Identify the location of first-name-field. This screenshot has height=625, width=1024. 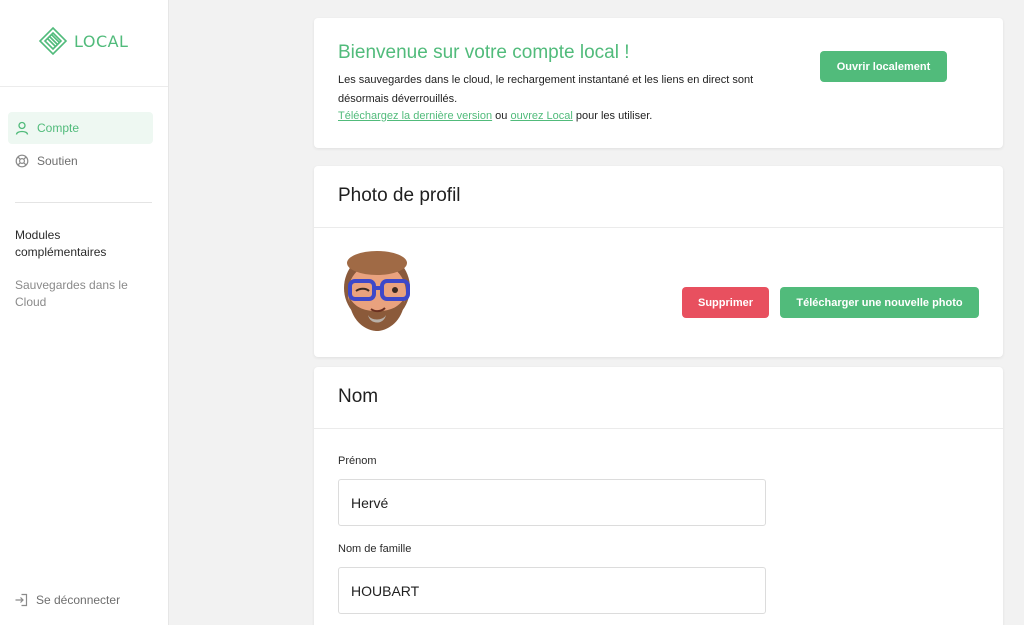
(552, 502).